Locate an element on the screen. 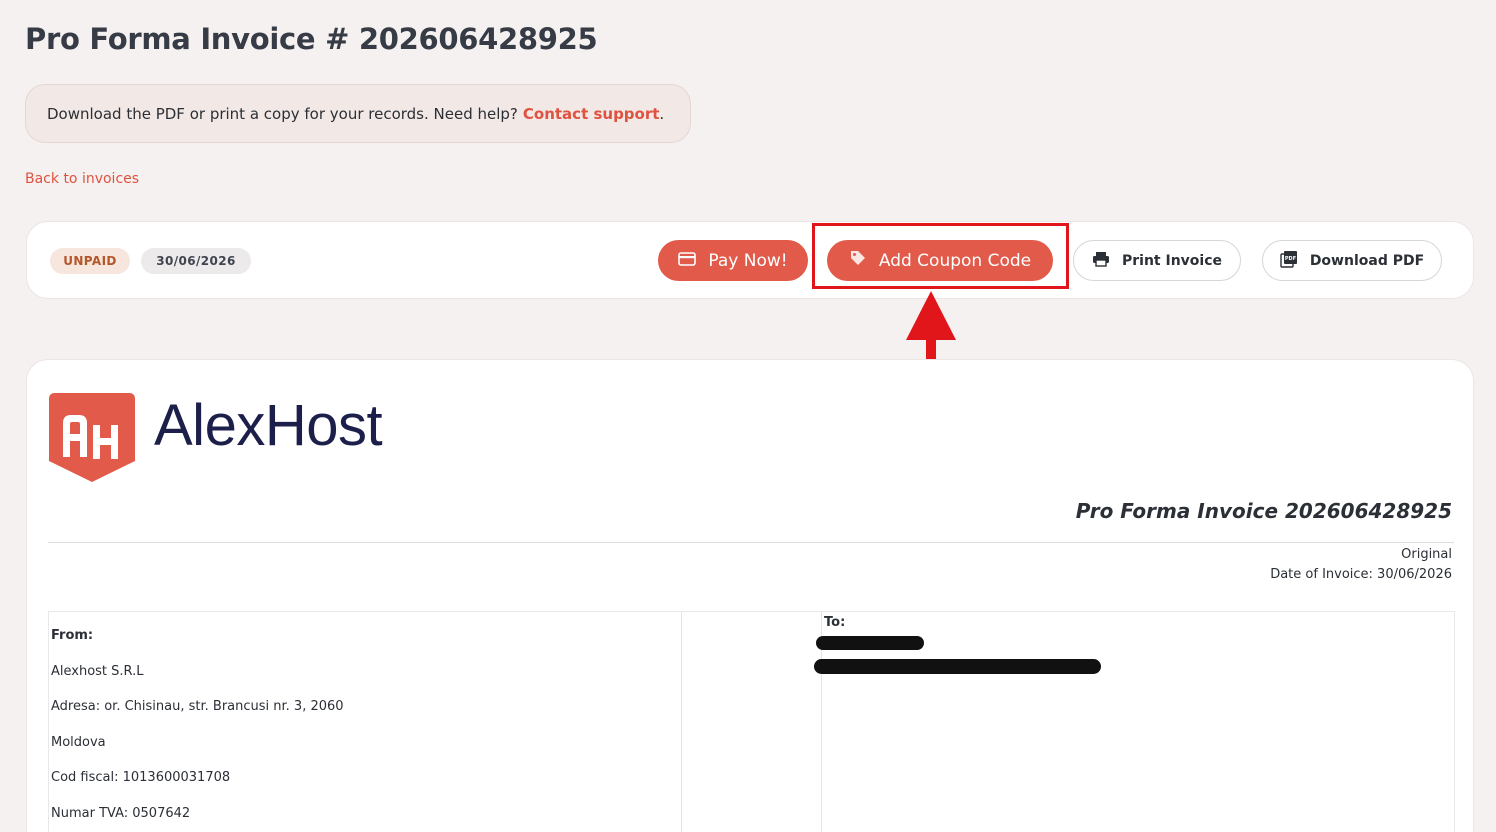 This screenshot has width=1496, height=832. coupon-highlight-box is located at coordinates (940, 256).